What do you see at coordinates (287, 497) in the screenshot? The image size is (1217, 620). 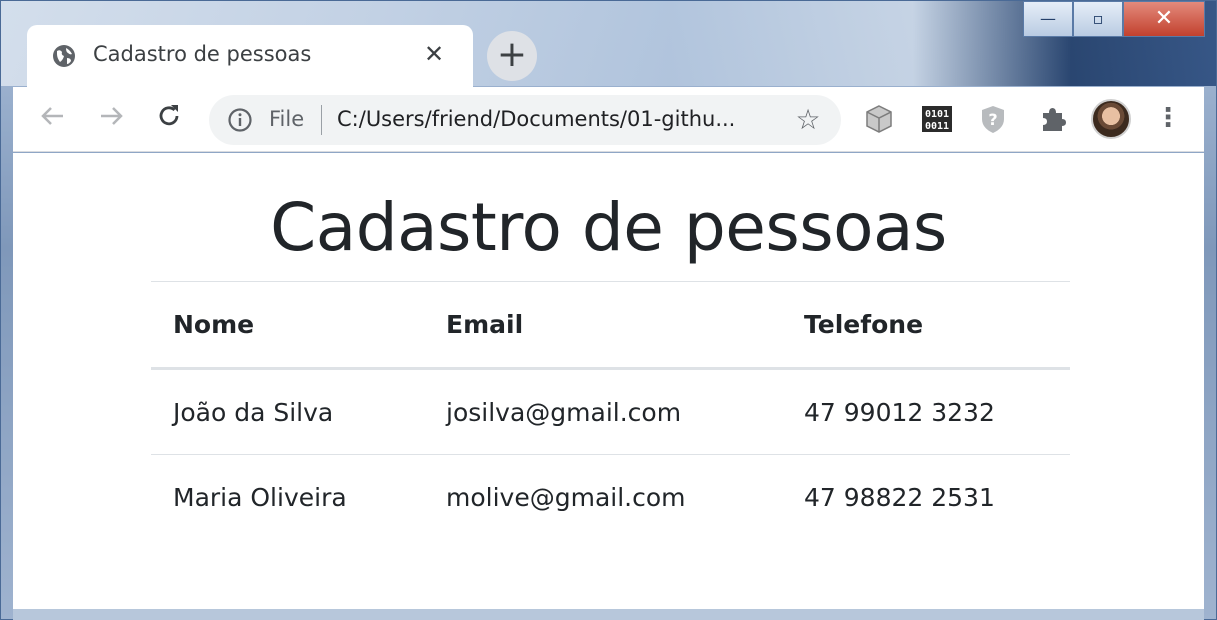 I see `cell-nome: Maria Oliveira` at bounding box center [287, 497].